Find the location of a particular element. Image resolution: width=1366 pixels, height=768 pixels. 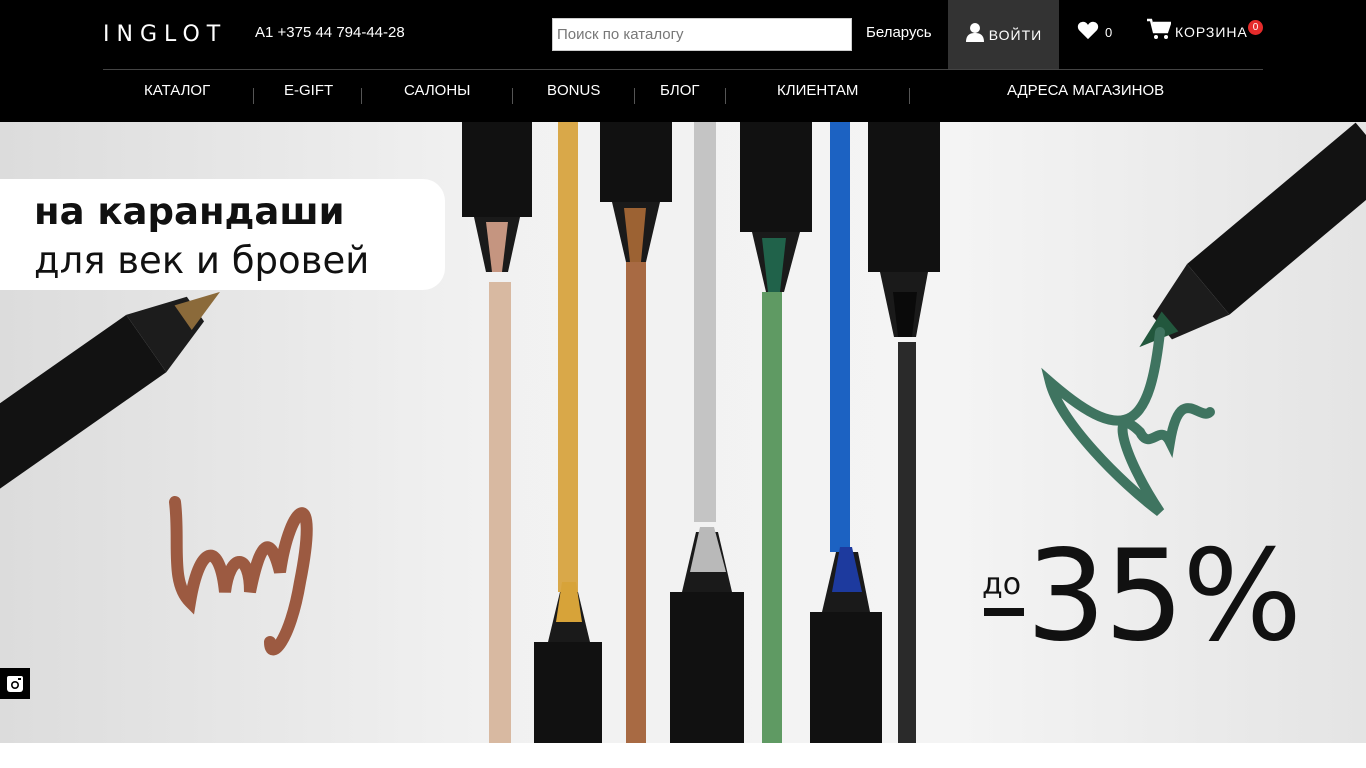

nav-item-catalog: КАТАЛОГ is located at coordinates (177, 90).